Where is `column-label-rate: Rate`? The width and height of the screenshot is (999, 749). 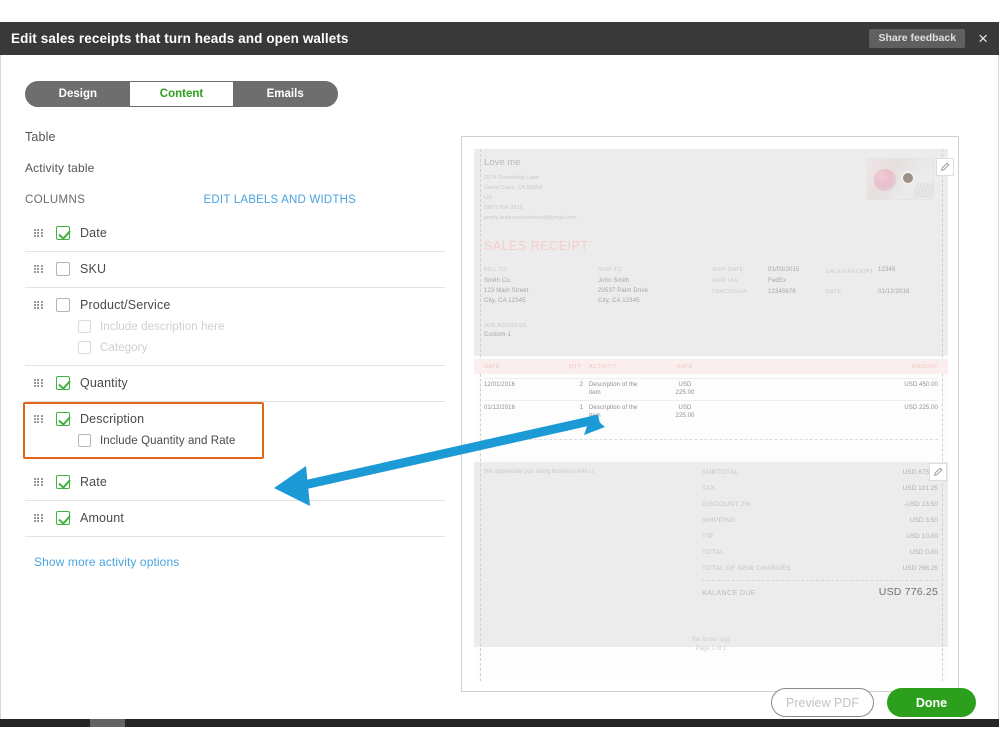 column-label-rate: Rate is located at coordinates (94, 482).